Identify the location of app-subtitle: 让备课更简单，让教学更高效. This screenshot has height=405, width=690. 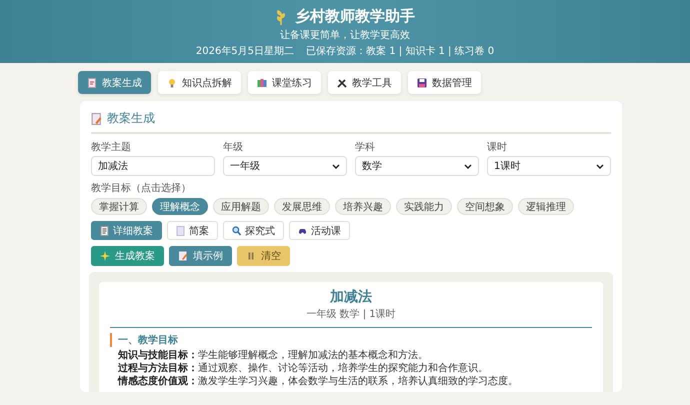
(345, 35).